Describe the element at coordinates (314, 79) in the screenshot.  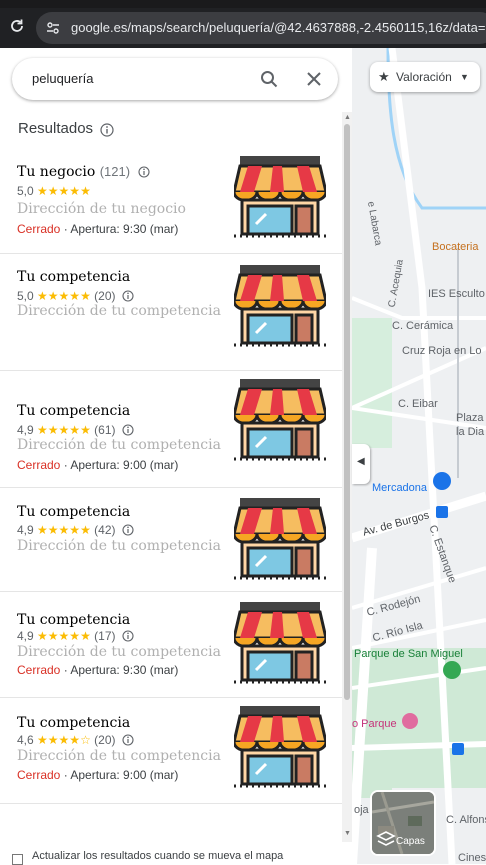
I see `close-icon` at that location.